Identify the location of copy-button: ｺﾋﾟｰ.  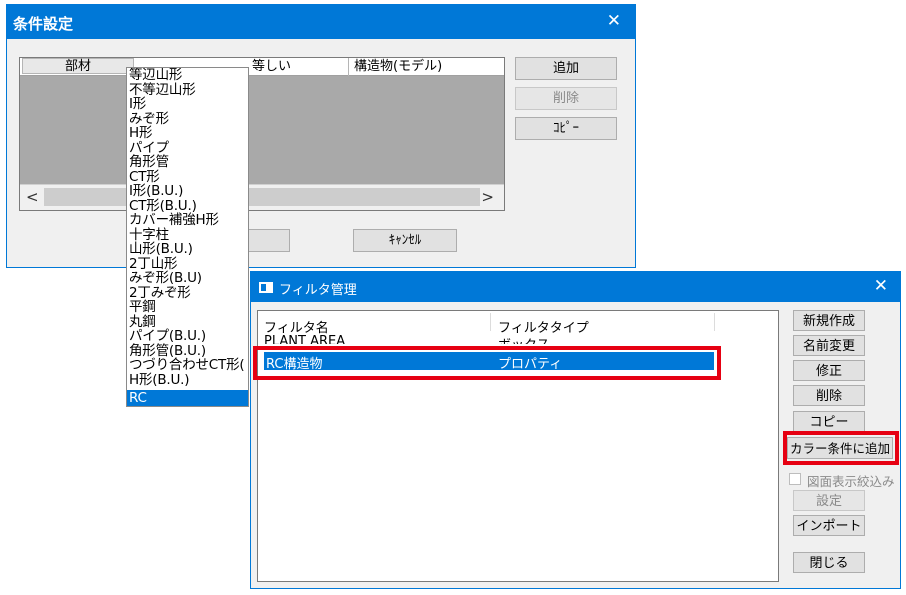
(566, 128).